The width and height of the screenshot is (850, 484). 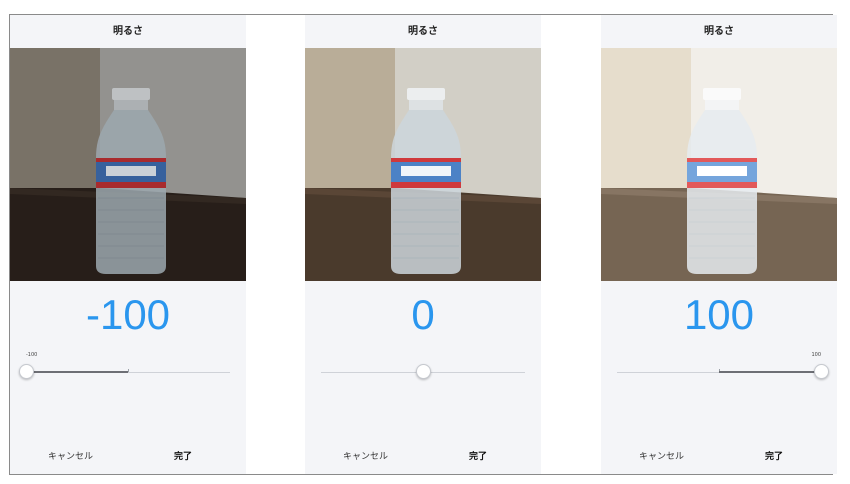 What do you see at coordinates (423, 314) in the screenshot?
I see `brightness-value: 0` at bounding box center [423, 314].